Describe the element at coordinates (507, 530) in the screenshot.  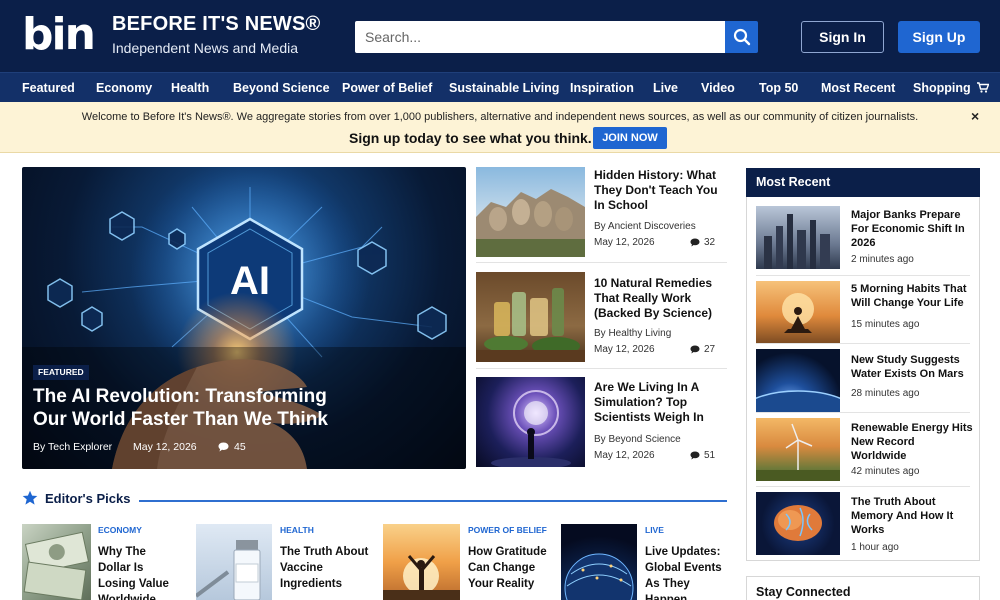
I see `pick-category: POWER OF BELIEF` at that location.